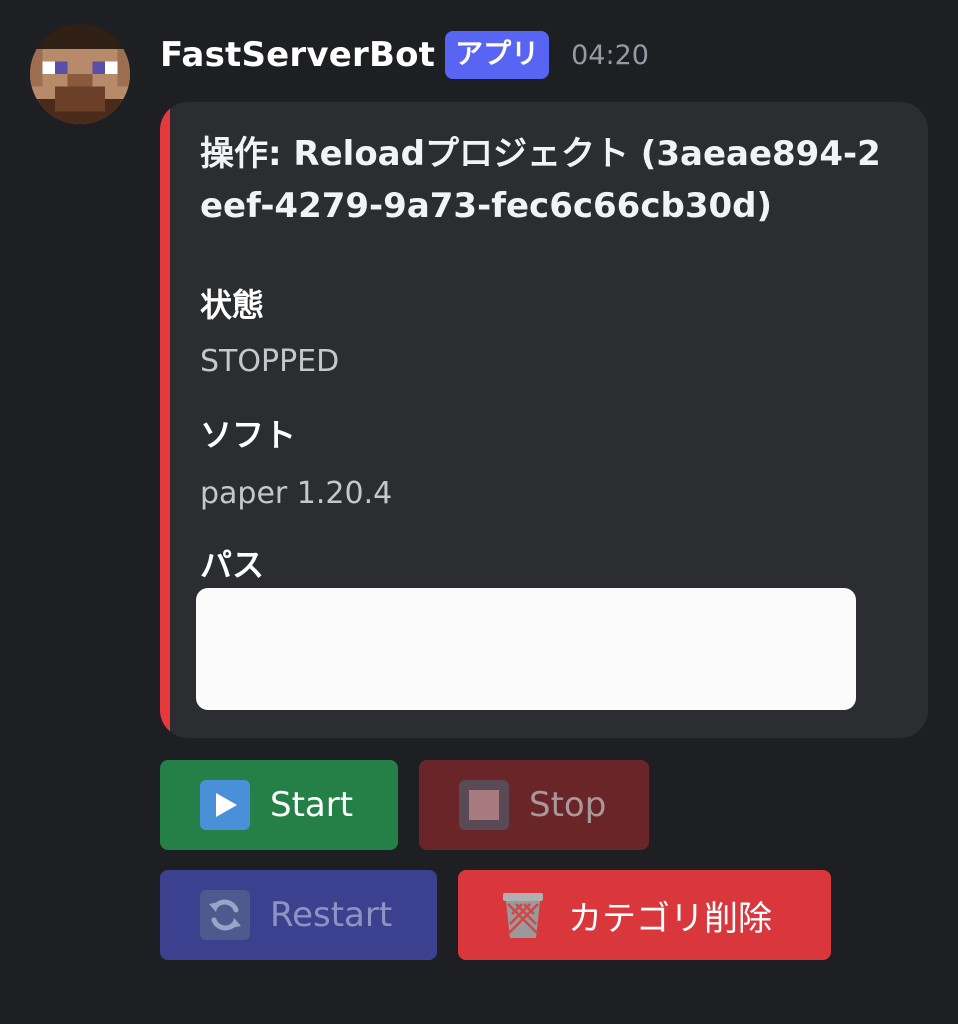 This screenshot has height=1024, width=958. I want to click on author-name: FastServerBot, so click(297, 55).